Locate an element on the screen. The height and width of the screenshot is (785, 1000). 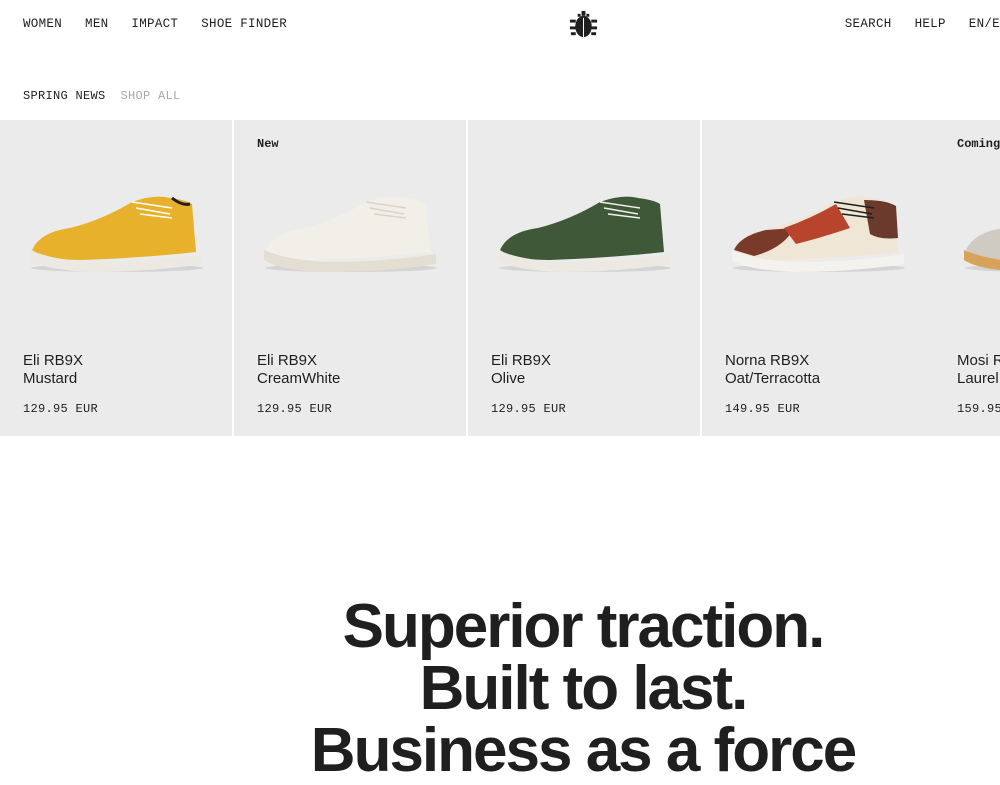
product-name: Eli RB9X CreamWhite is located at coordinates (298, 370).